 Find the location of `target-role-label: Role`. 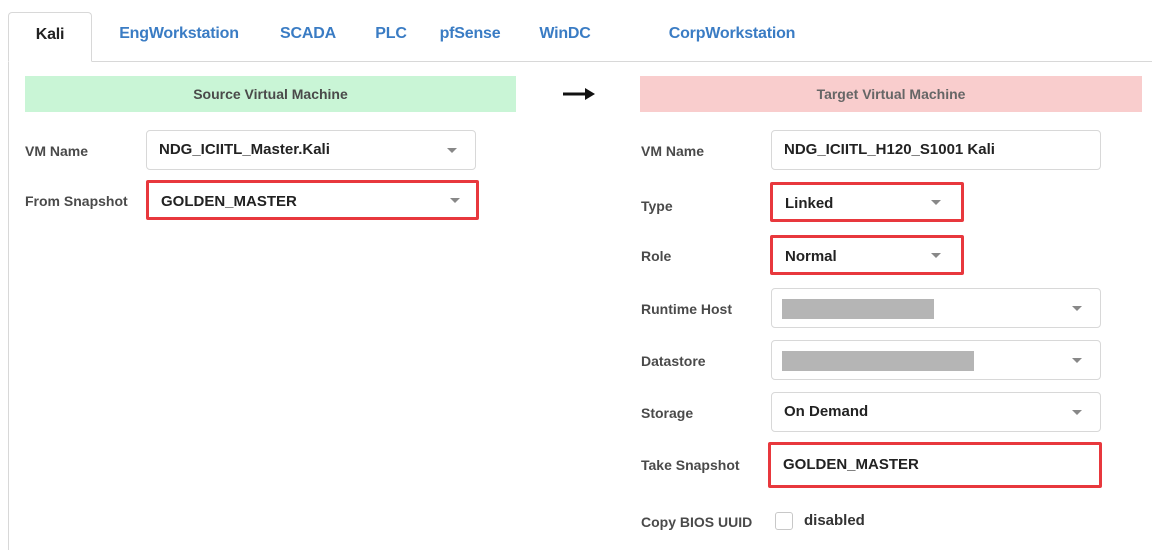

target-role-label: Role is located at coordinates (656, 256).